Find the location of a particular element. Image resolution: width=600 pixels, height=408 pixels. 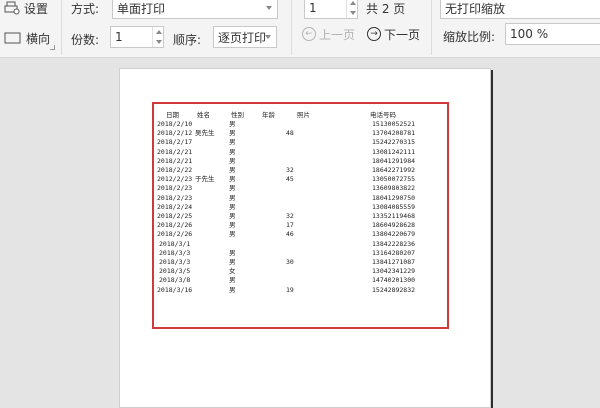

table-cell: 女 is located at coordinates (232, 271).